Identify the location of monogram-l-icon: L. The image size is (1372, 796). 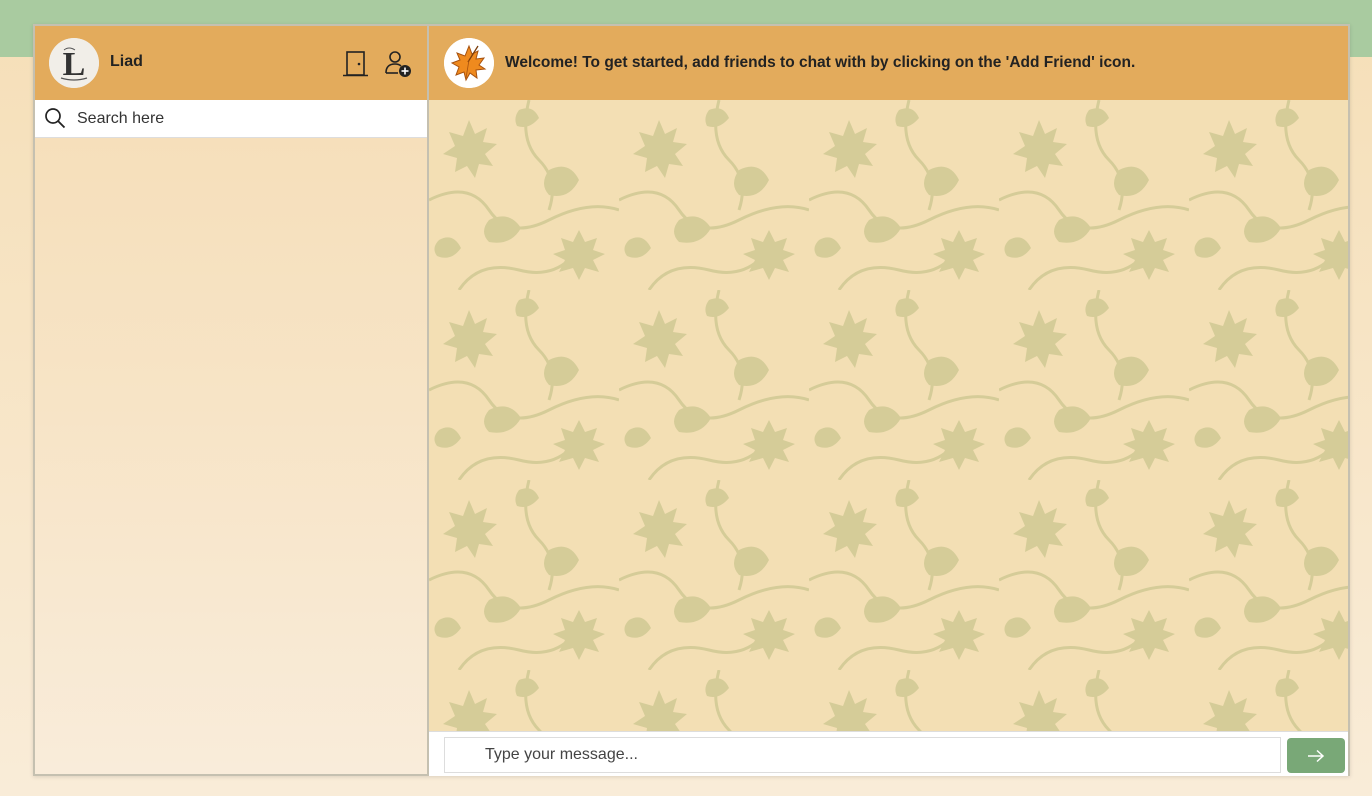
(74, 63).